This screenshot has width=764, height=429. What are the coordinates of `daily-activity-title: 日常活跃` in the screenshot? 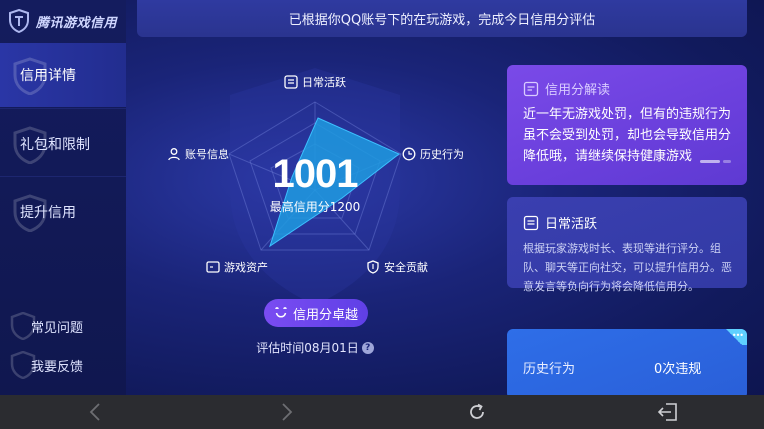 It's located at (571, 224).